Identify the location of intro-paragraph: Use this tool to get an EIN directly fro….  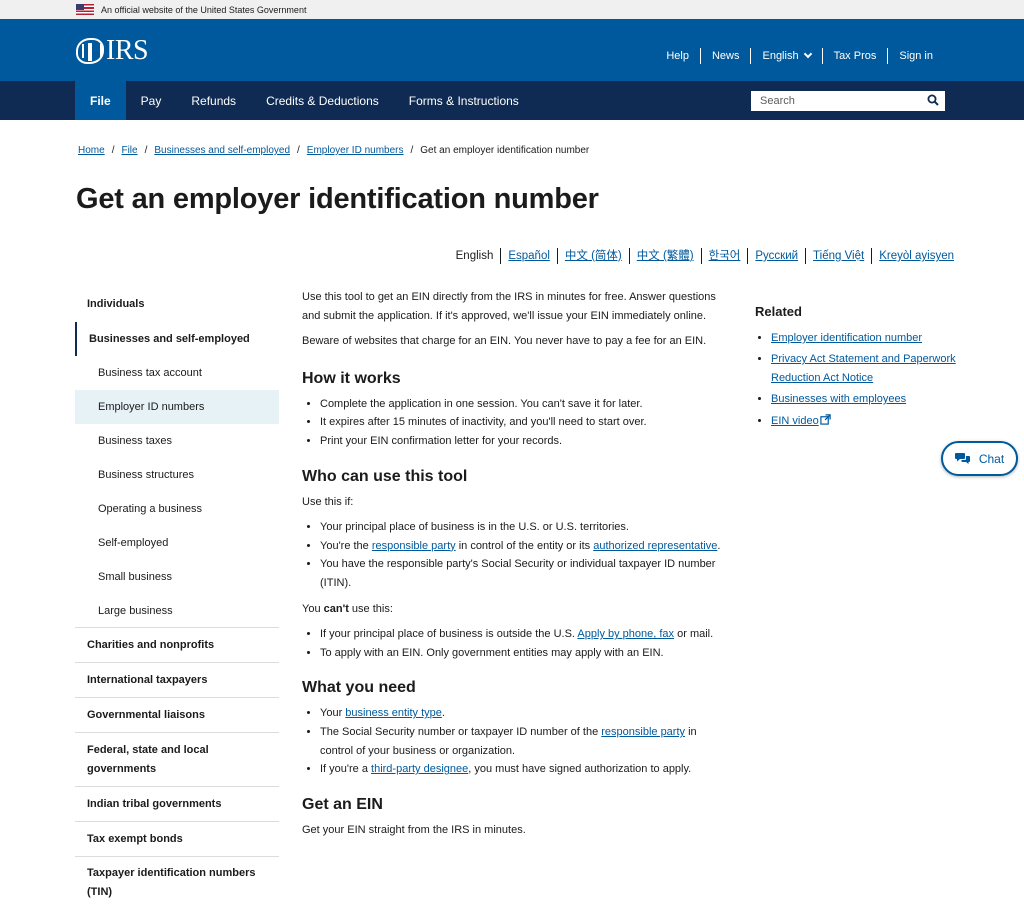
(509, 306).